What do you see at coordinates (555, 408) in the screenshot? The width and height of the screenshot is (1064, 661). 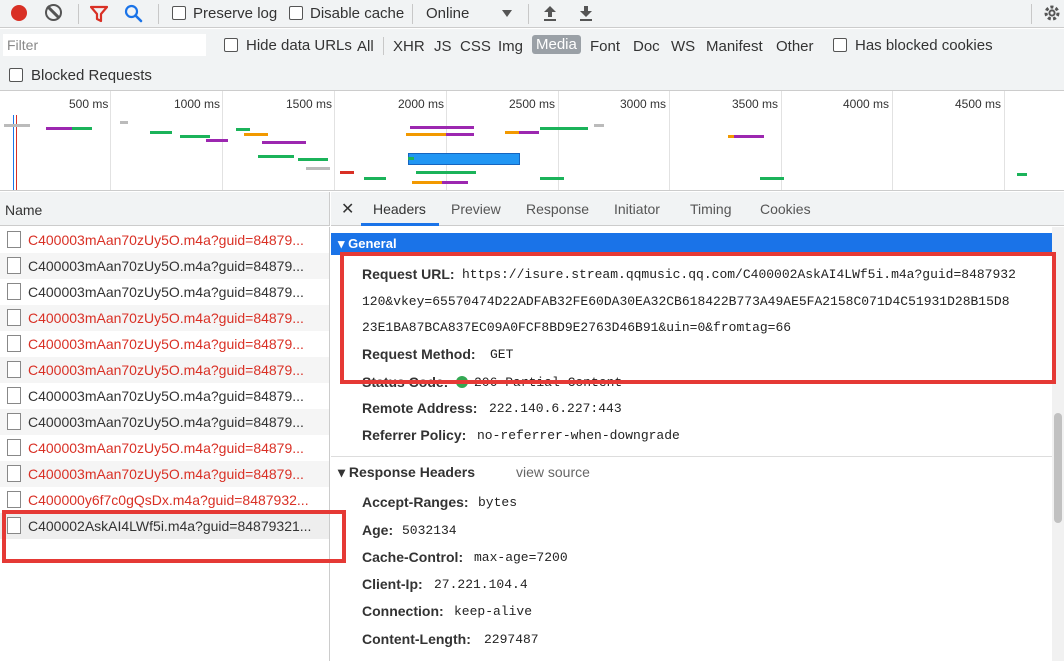 I see `remote-address-value: 222.140.6.227:443` at bounding box center [555, 408].